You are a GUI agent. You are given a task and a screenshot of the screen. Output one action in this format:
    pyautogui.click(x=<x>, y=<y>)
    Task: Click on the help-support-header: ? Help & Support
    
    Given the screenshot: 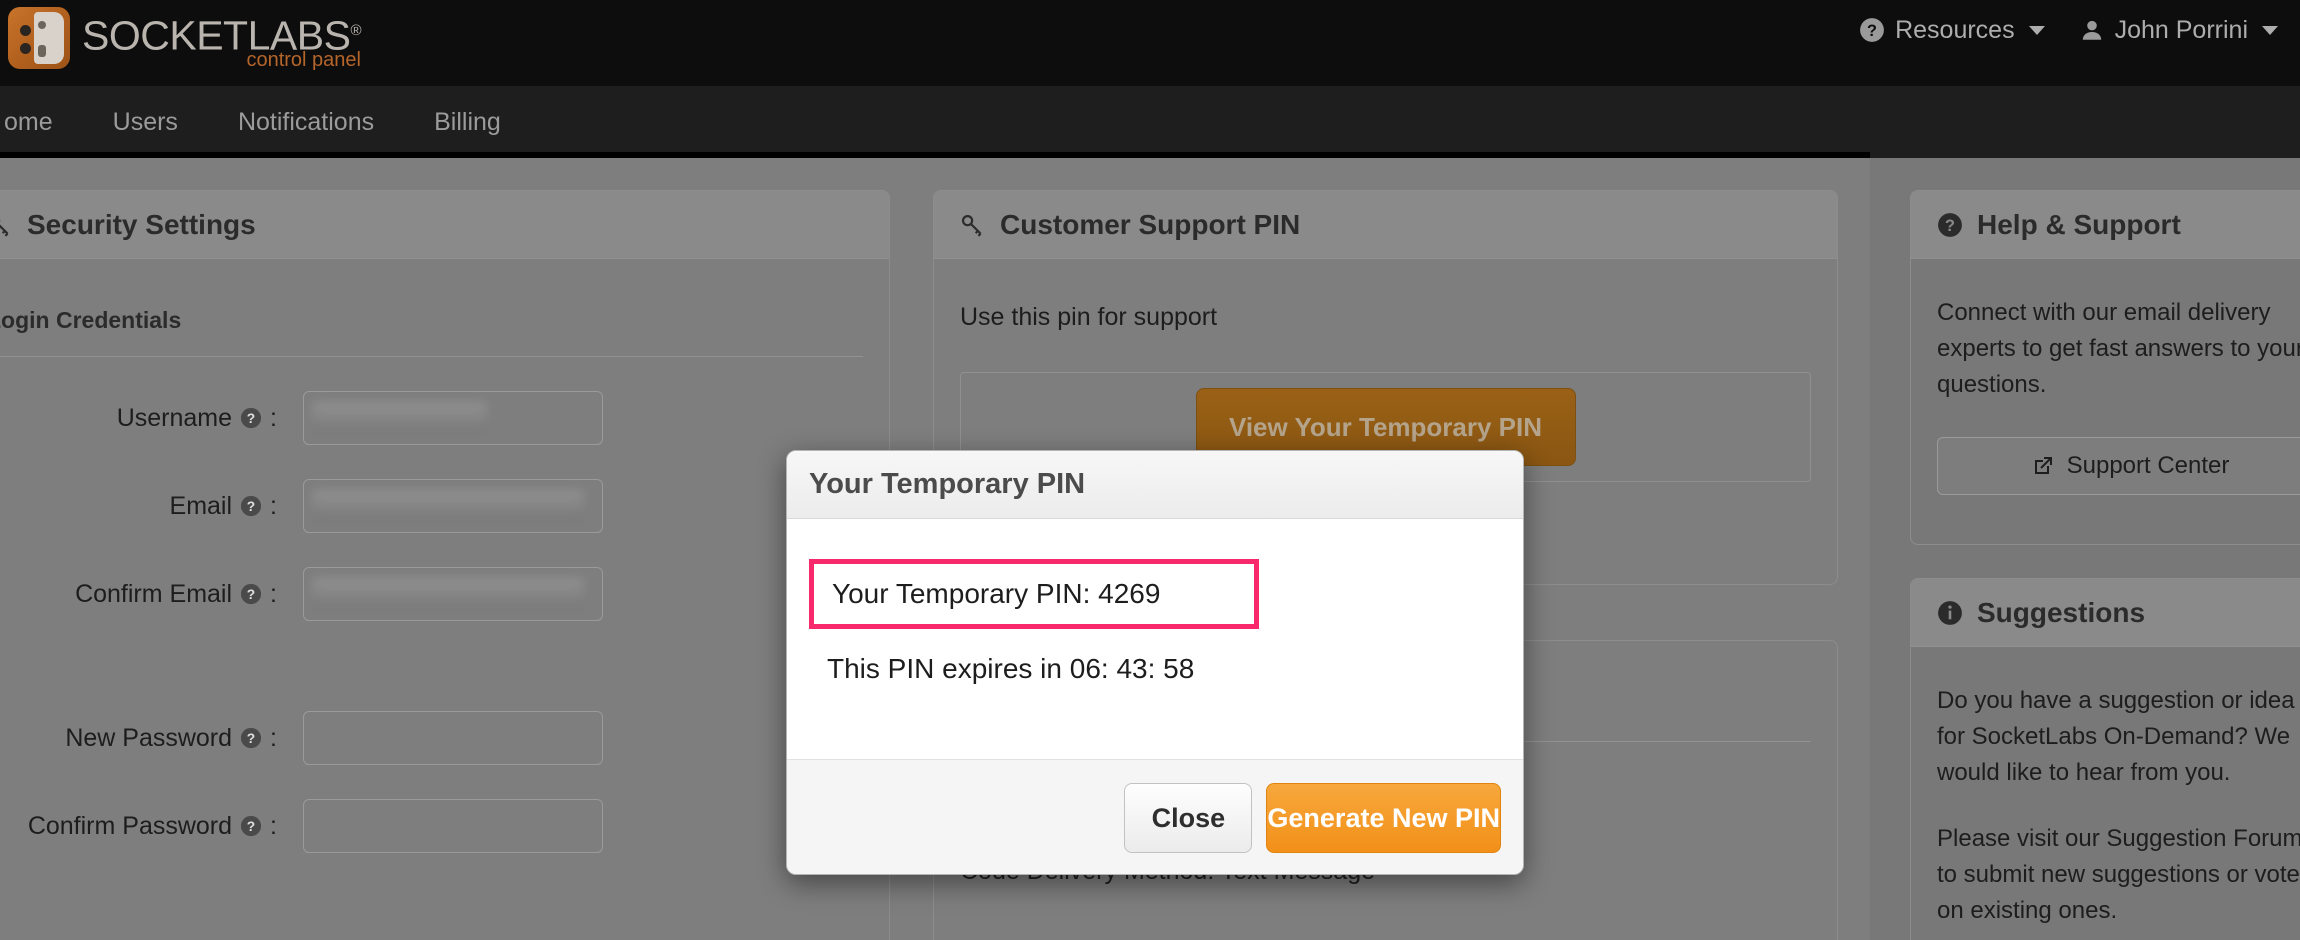 What is the action you would take?
    pyautogui.click(x=2105, y=225)
    